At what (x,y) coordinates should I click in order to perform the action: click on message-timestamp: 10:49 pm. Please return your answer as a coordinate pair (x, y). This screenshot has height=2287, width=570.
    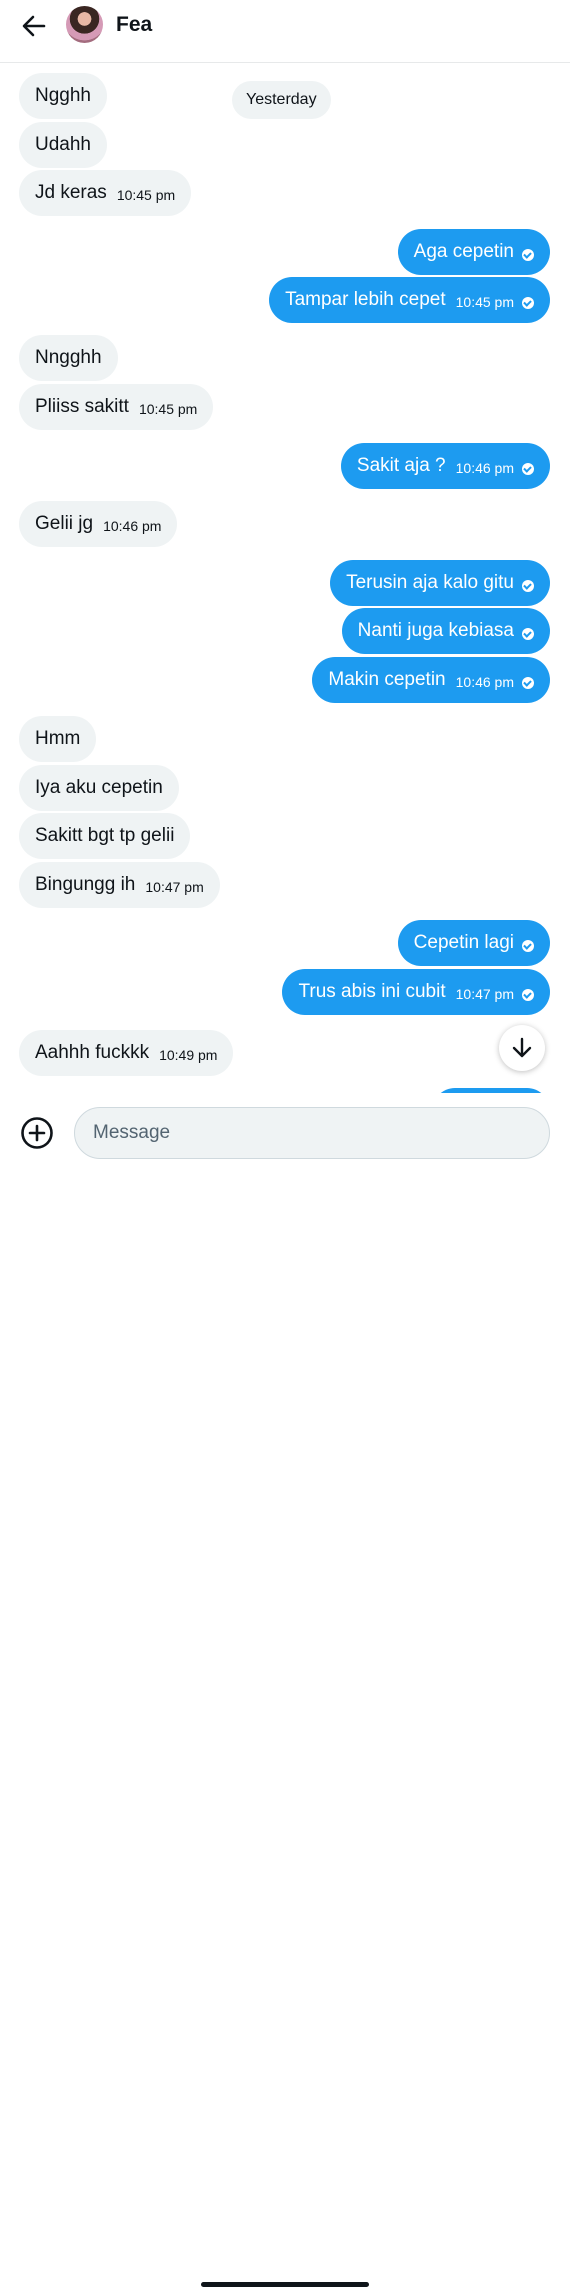
    Looking at the image, I should click on (188, 1055).